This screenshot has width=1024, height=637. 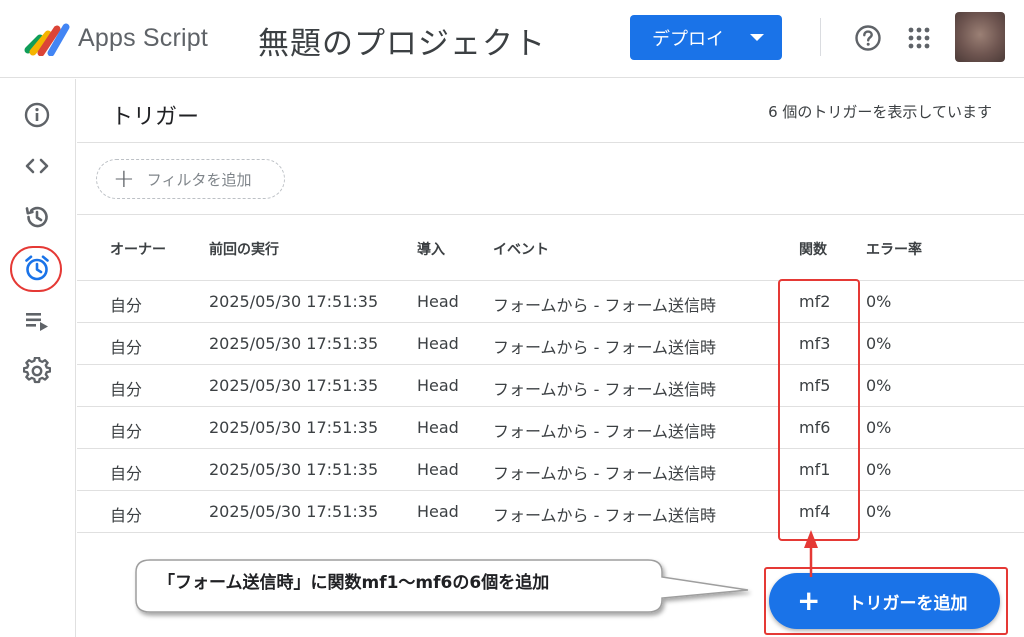 What do you see at coordinates (244, 249) in the screenshot?
I see `column-header-last-run: 前回の実行` at bounding box center [244, 249].